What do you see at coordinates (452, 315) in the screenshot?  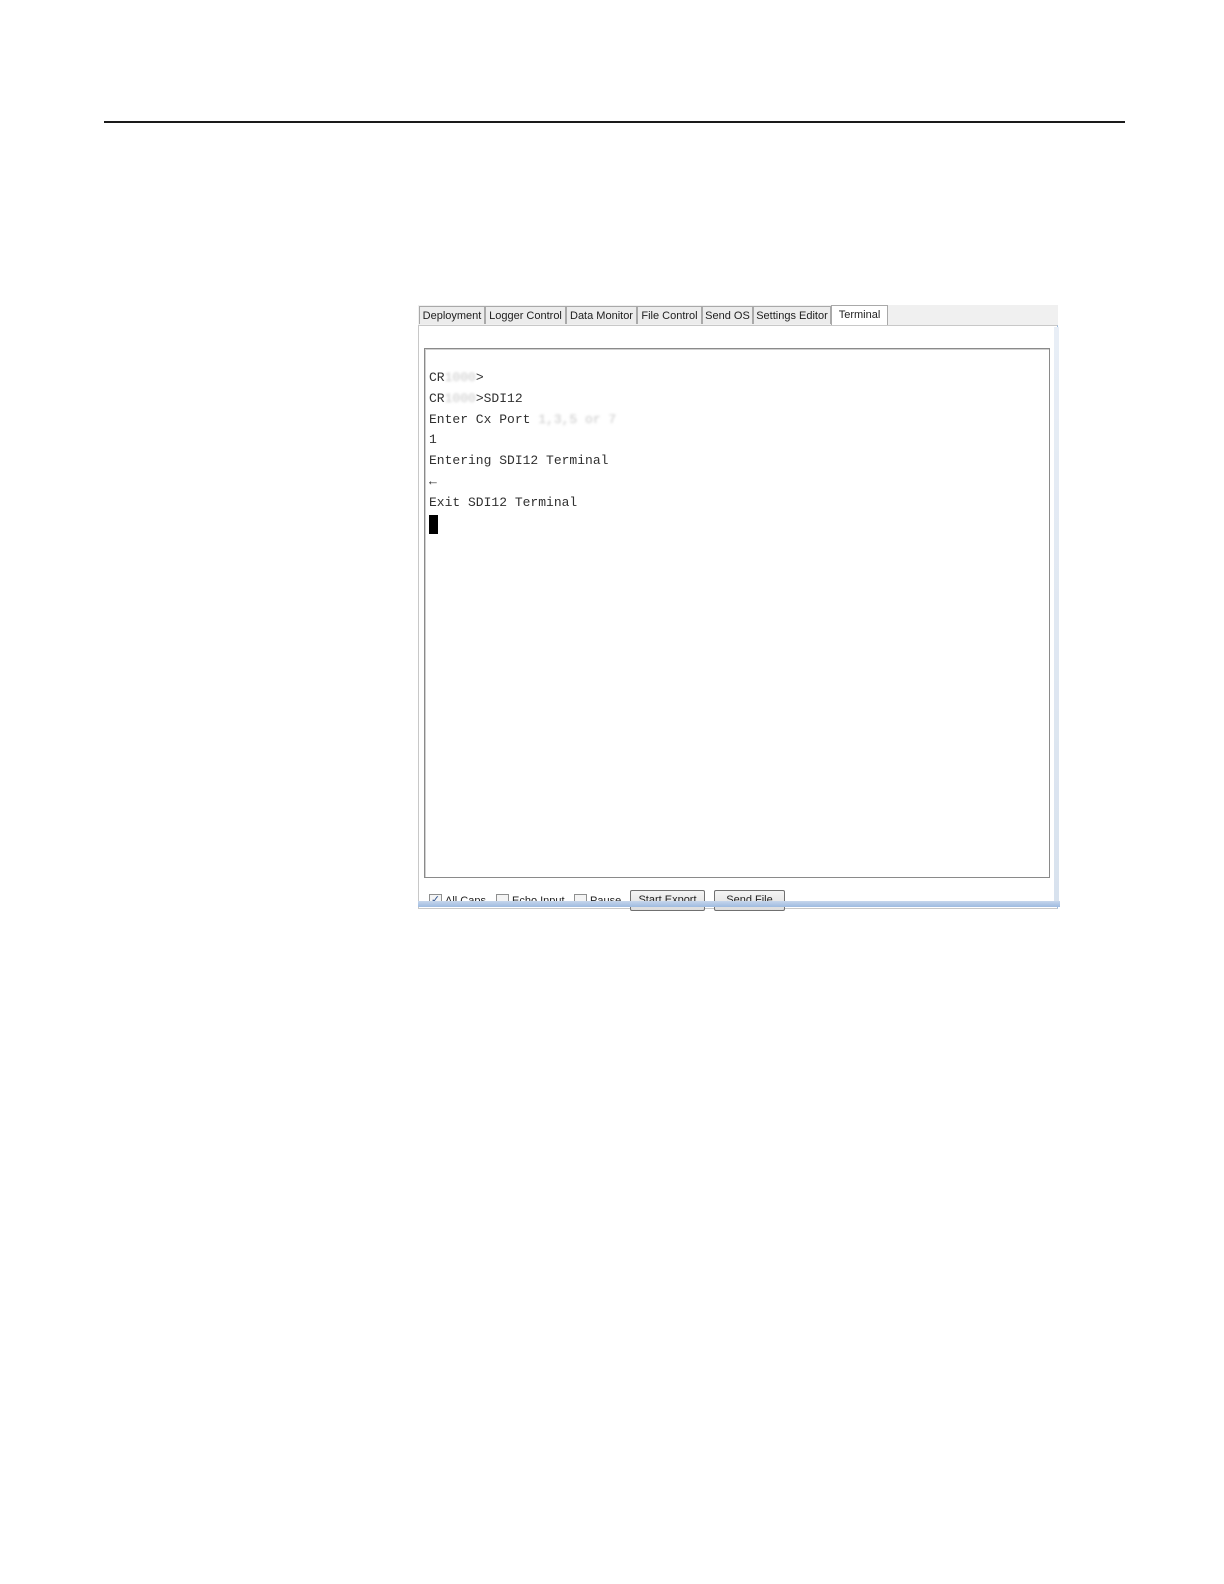 I see `tab-deployment: Deployment` at bounding box center [452, 315].